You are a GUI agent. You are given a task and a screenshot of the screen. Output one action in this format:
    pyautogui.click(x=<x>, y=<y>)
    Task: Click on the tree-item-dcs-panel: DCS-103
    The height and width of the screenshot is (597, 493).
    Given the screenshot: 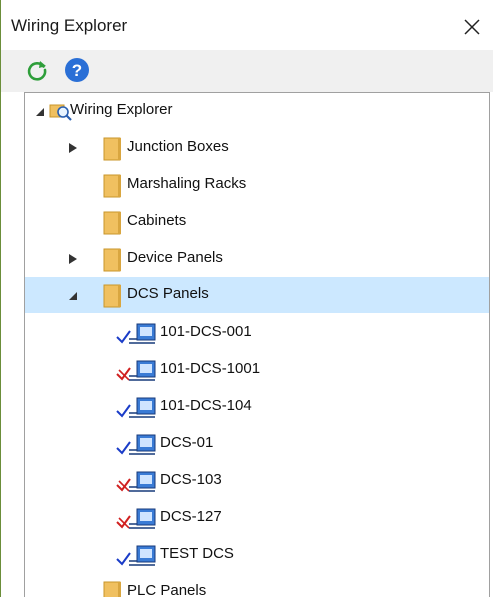 What is the action you would take?
    pyautogui.click(x=257, y=481)
    